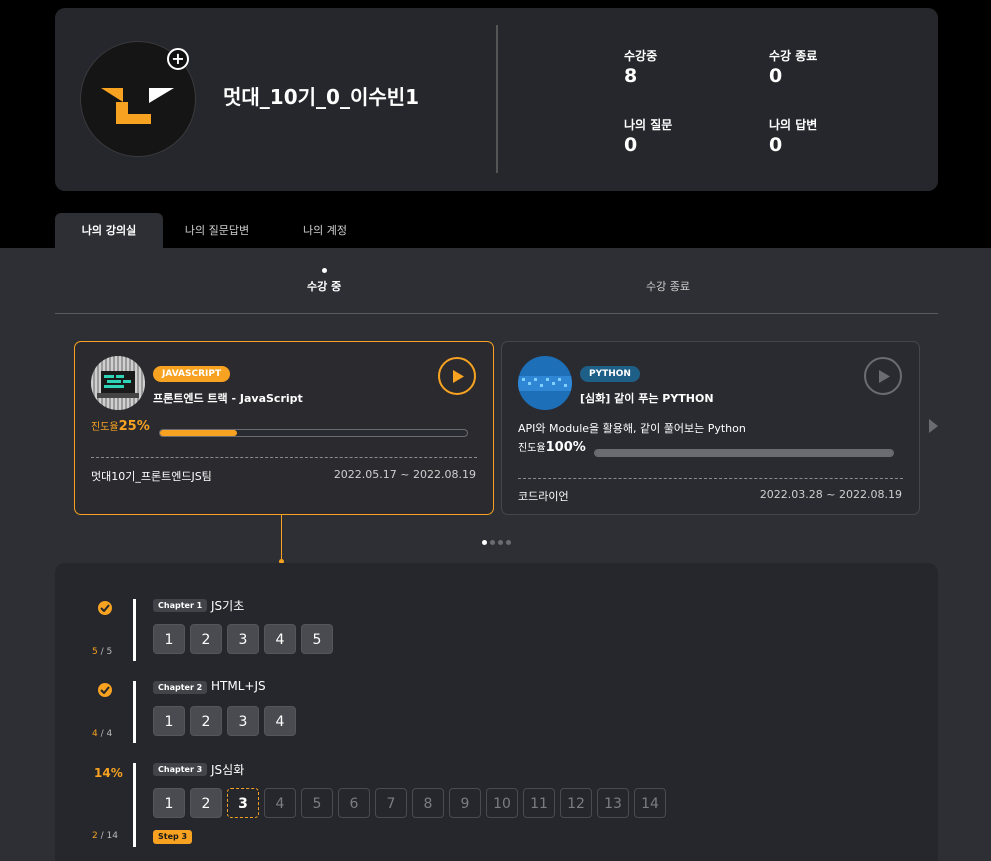 This screenshot has height=861, width=991. I want to click on divider, so click(497, 99).